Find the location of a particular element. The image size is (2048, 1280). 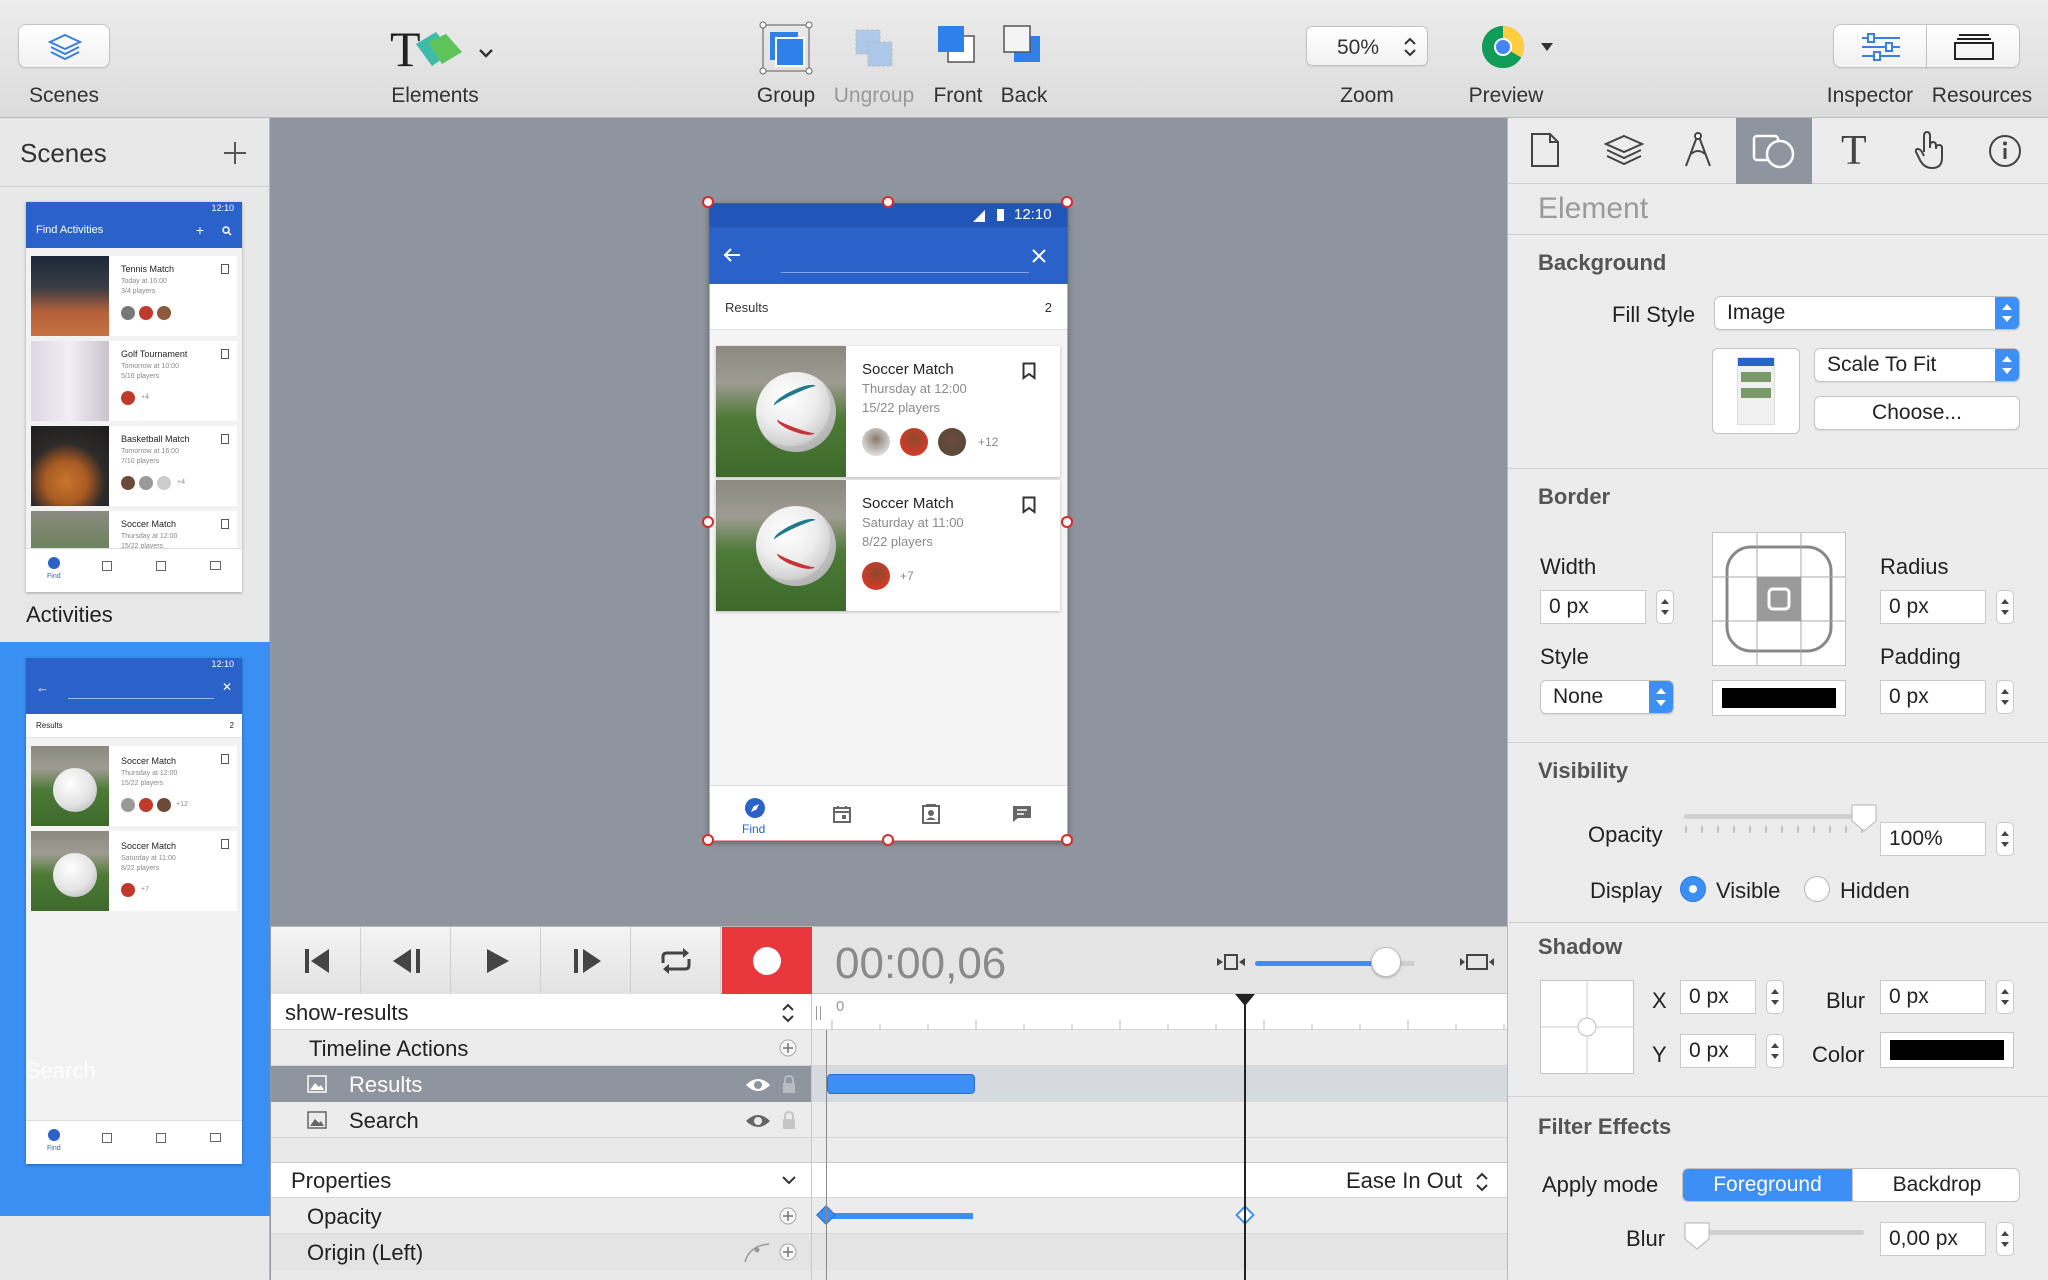

group-button is located at coordinates (786, 48).